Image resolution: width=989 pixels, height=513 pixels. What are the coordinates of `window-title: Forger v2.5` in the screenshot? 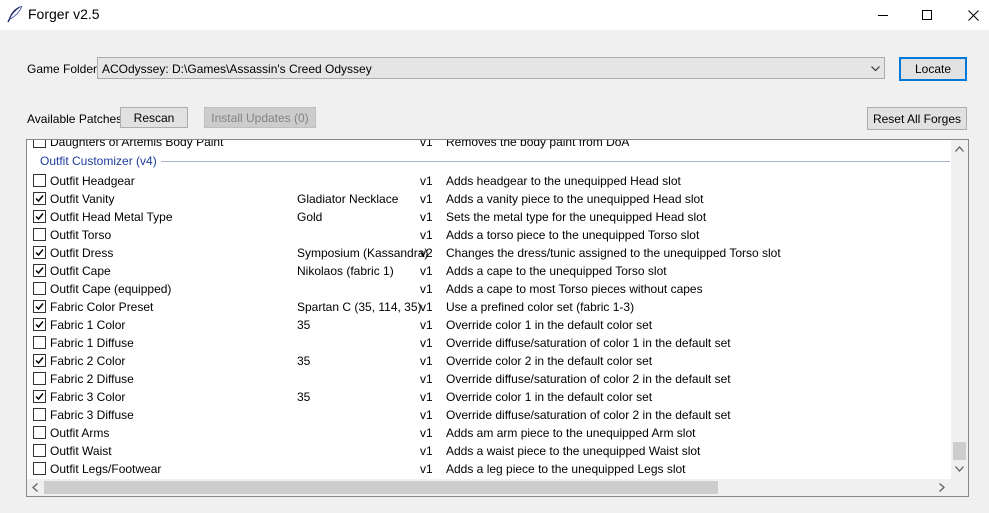 It's located at (64, 14).